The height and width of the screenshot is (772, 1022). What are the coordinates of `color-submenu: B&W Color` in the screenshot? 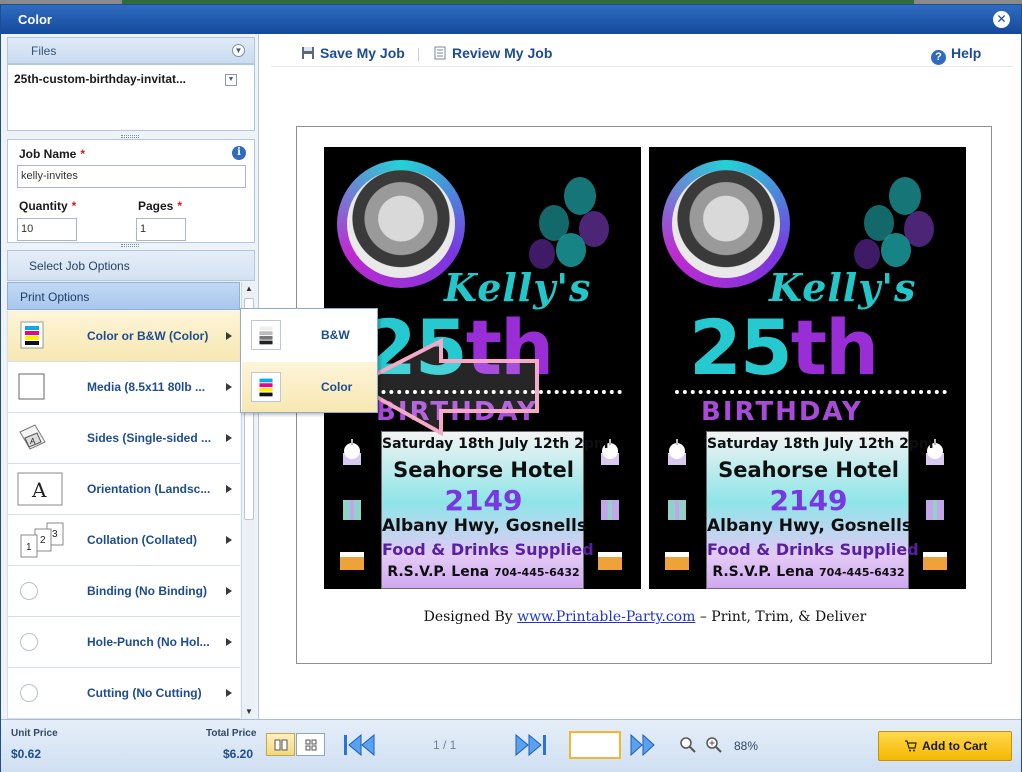 It's located at (309, 360).